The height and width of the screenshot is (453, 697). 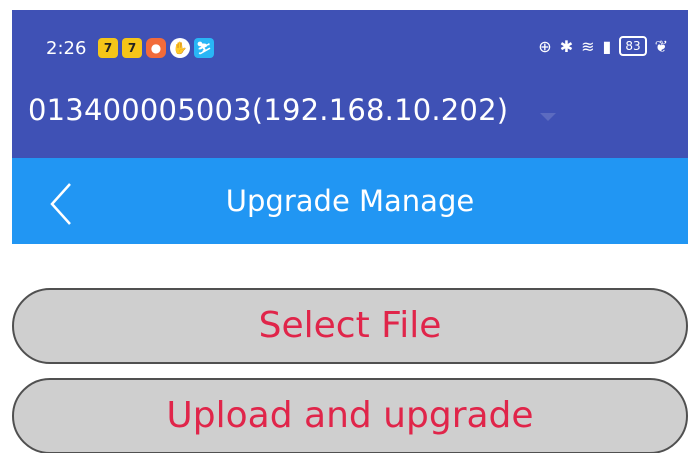 I want to click on leaf-icon: ❦, so click(x=661, y=46).